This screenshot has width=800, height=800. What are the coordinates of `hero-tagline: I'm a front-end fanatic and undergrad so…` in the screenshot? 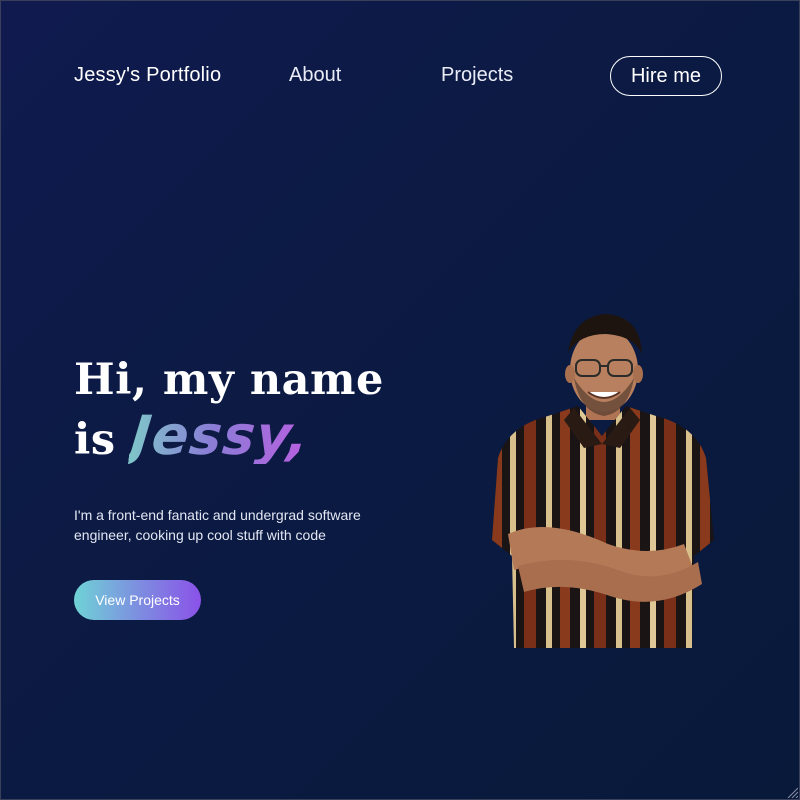 It's located at (217, 525).